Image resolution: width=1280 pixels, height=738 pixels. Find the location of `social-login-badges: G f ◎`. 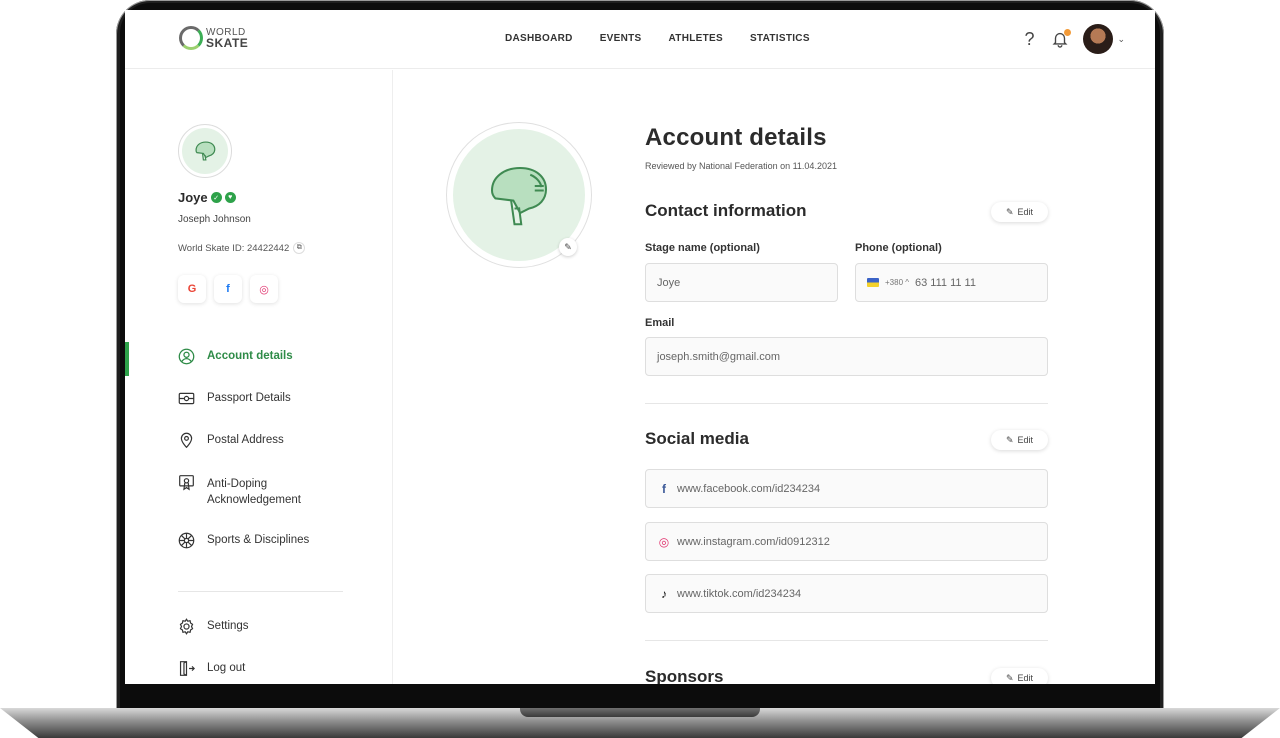

social-login-badges: G f ◎ is located at coordinates (228, 289).